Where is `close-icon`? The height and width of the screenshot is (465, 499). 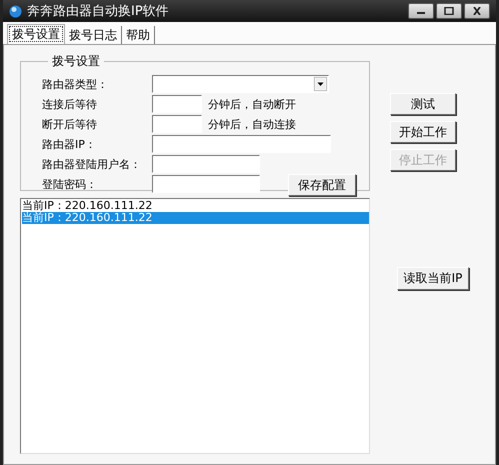
close-icon is located at coordinates (477, 11).